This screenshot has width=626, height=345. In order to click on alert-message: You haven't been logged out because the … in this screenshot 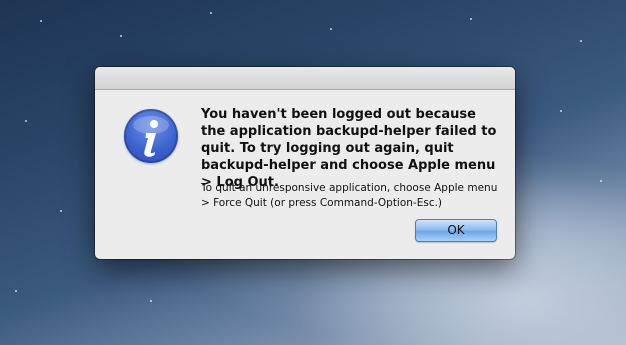, I will do `click(349, 148)`.